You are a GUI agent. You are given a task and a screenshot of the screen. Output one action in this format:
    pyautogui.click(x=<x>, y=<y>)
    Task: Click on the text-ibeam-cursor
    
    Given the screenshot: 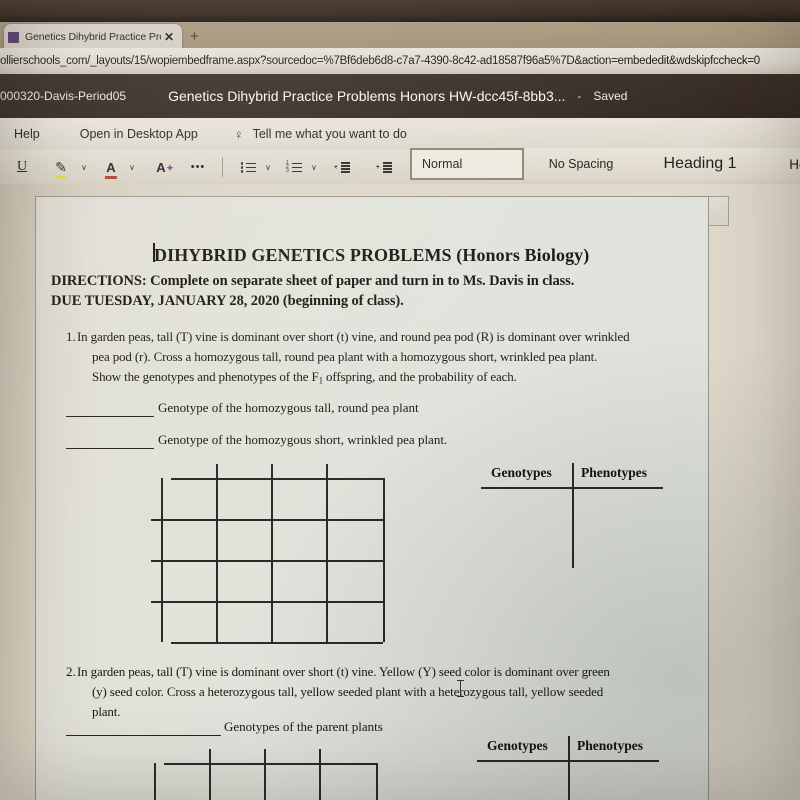 What is the action you would take?
    pyautogui.click(x=460, y=688)
    